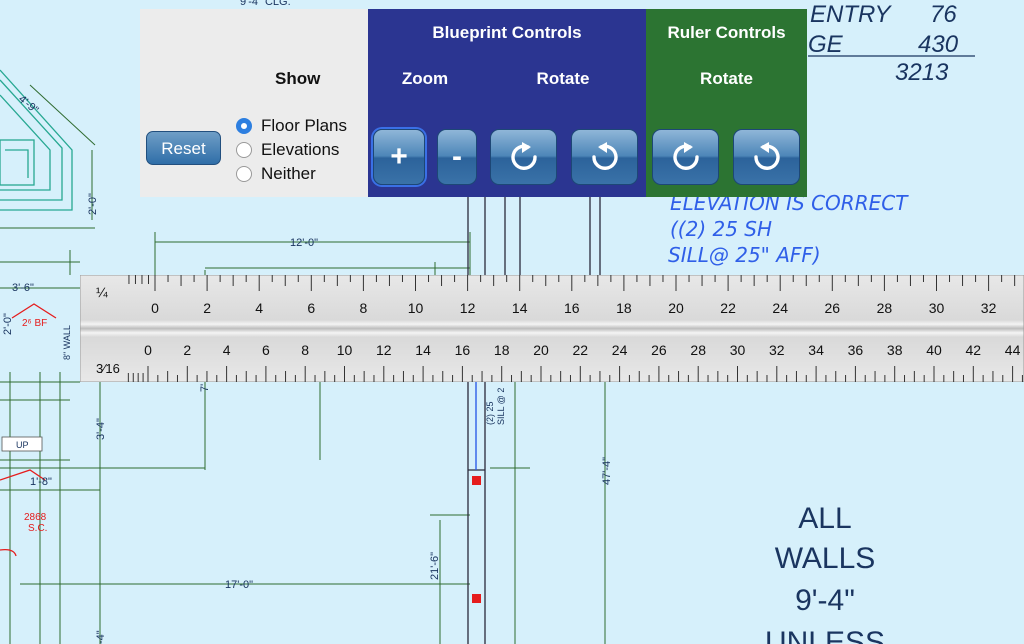  What do you see at coordinates (288, 173) in the screenshot?
I see `radio-label: Neither` at bounding box center [288, 173].